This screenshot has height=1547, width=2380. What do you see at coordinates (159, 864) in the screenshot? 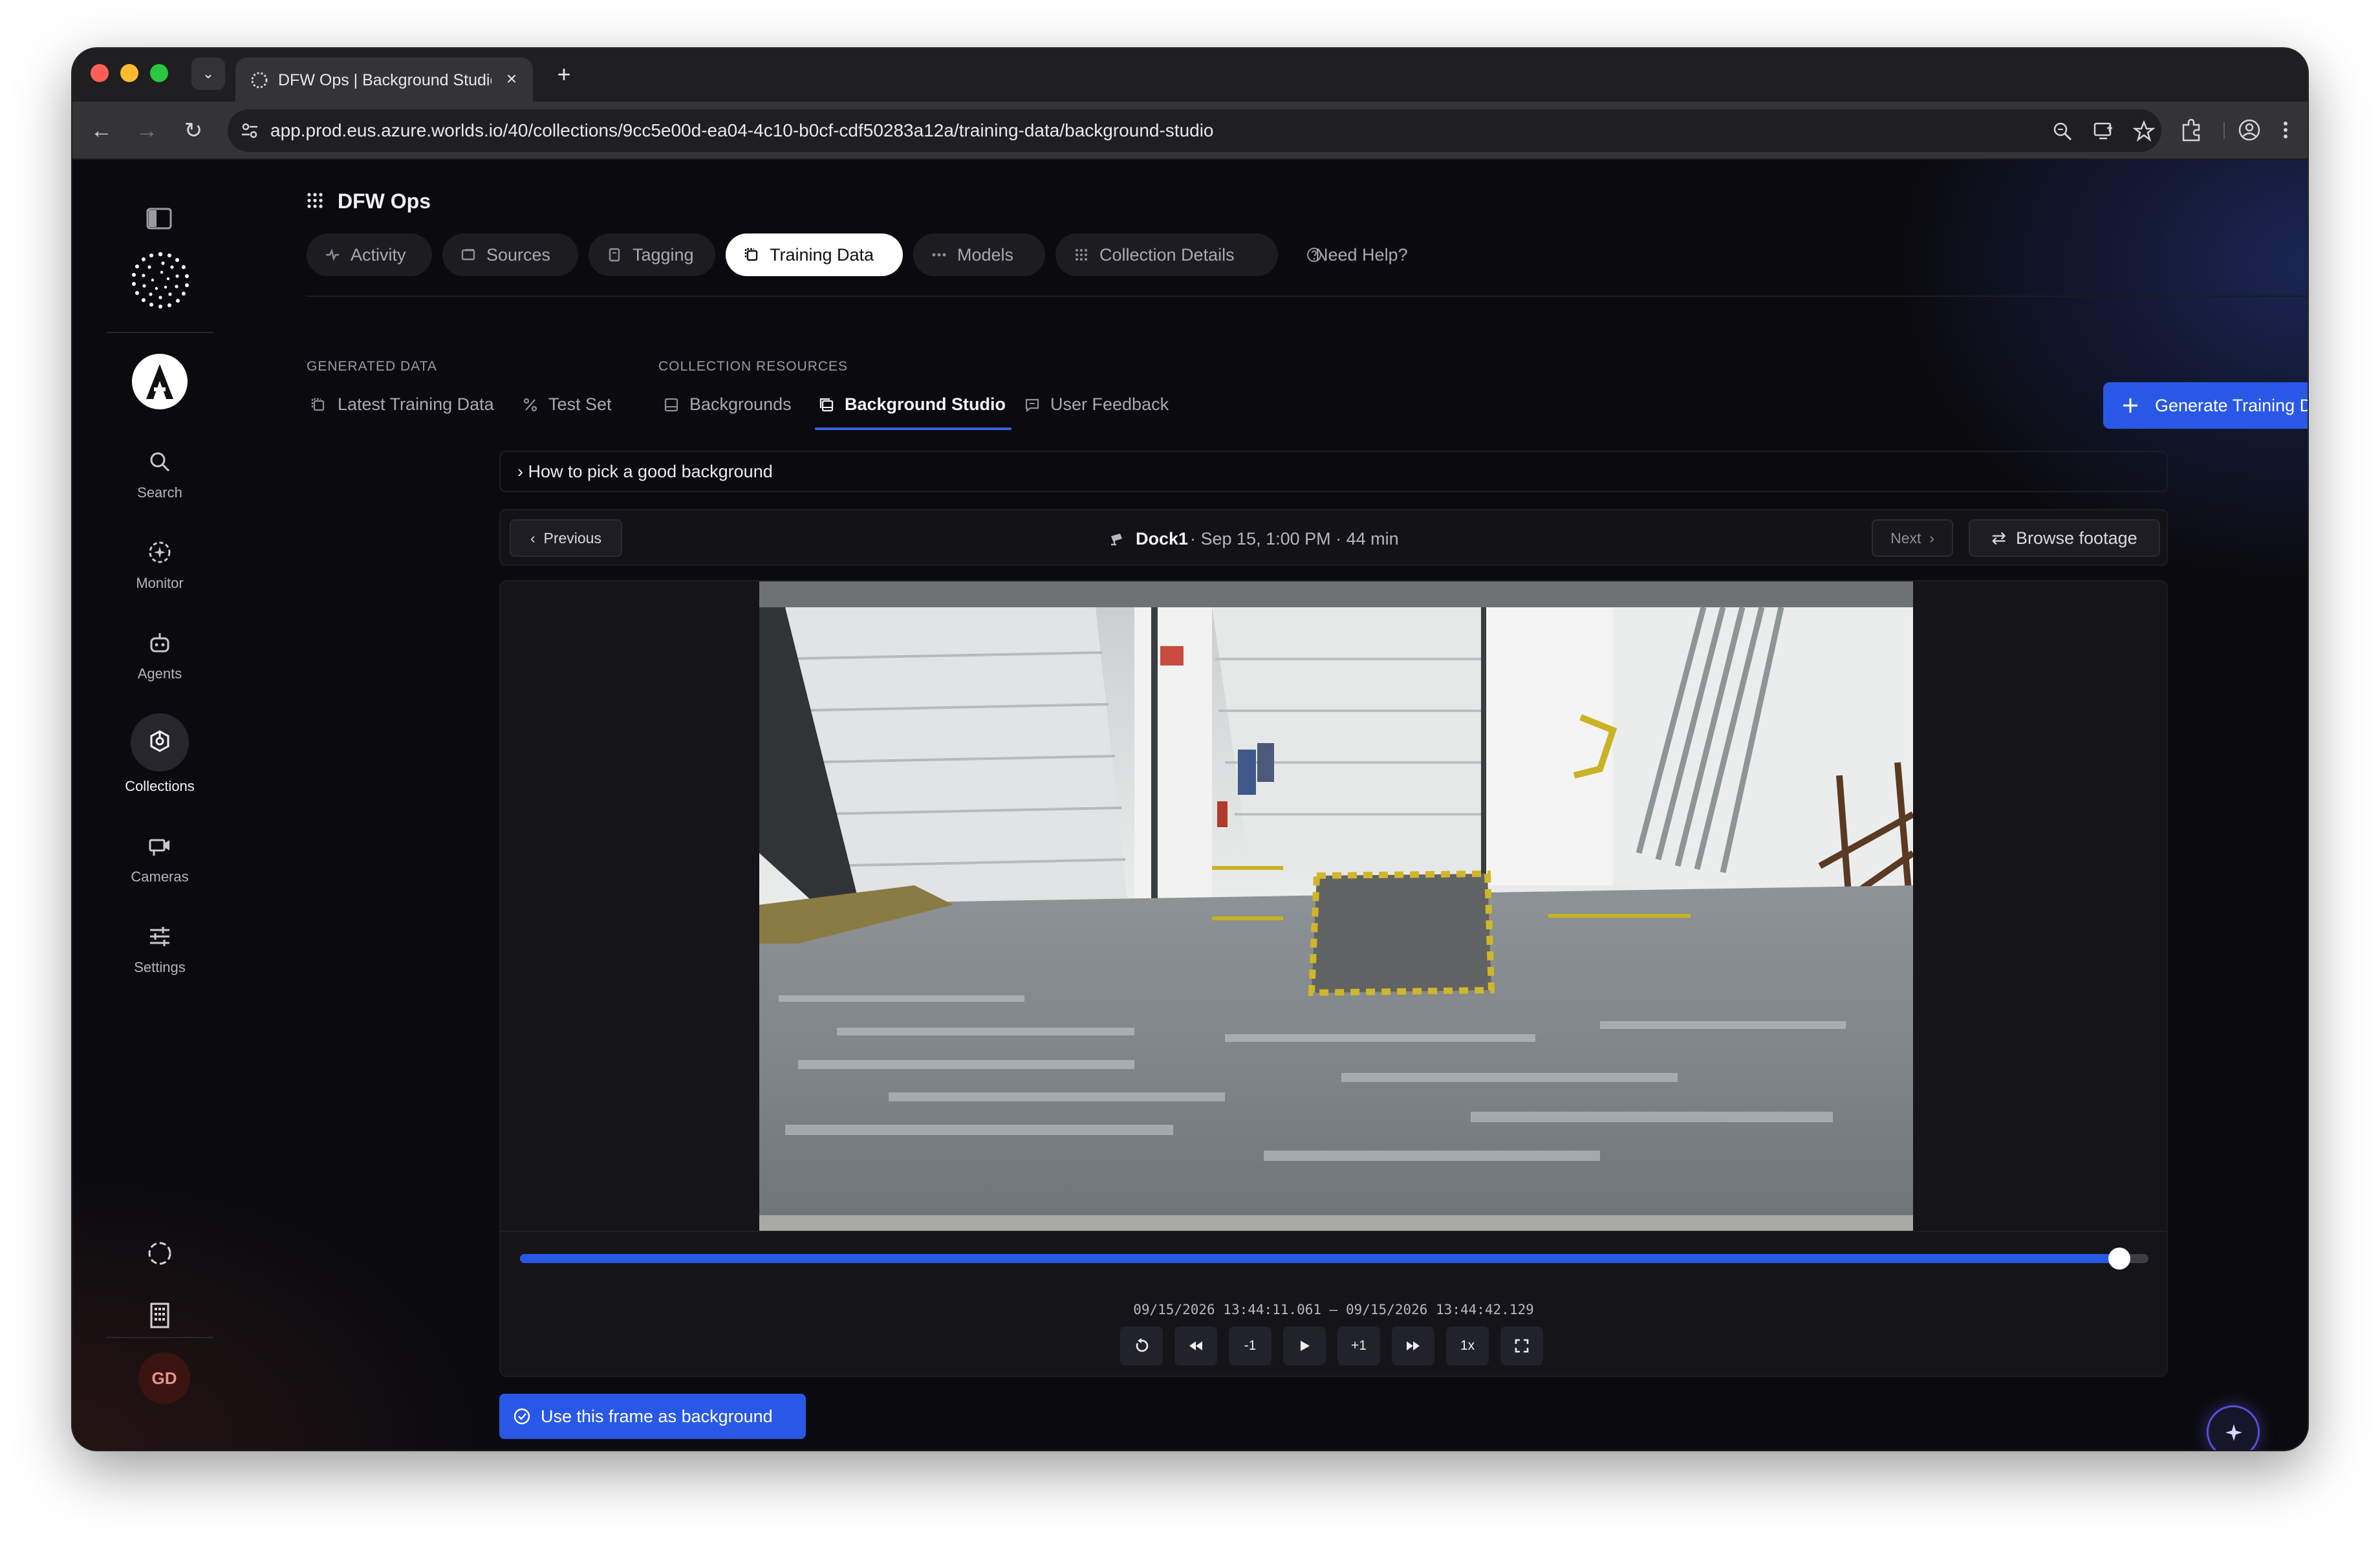
I see `sidebar-item-cameras: Cameras` at bounding box center [159, 864].